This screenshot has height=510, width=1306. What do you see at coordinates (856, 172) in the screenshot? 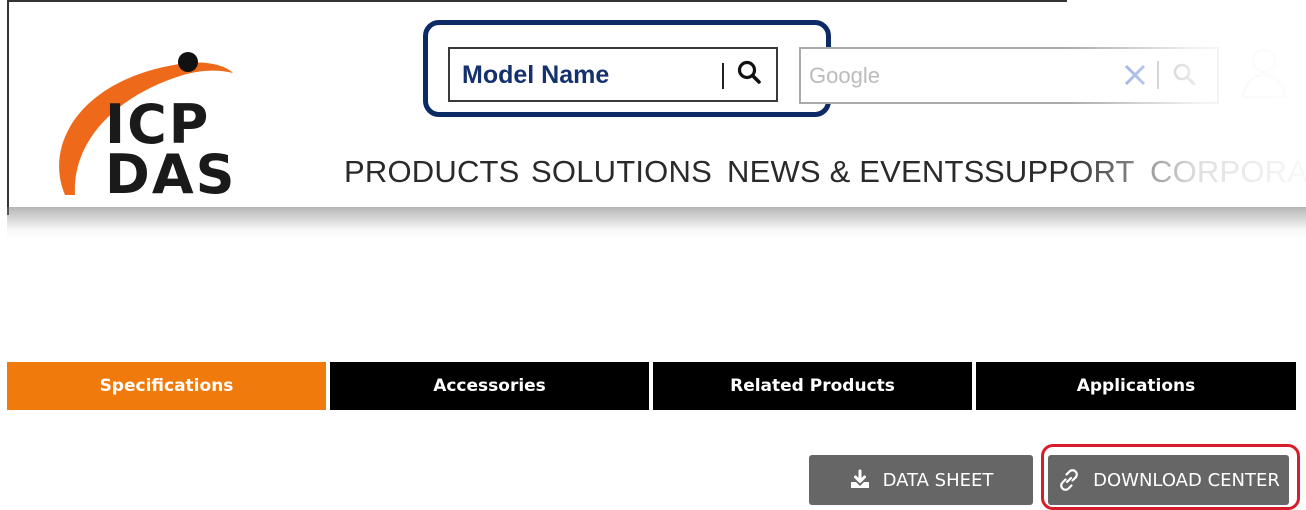
I see `nav-item-news-events: NEWS & EVENTS` at bounding box center [856, 172].